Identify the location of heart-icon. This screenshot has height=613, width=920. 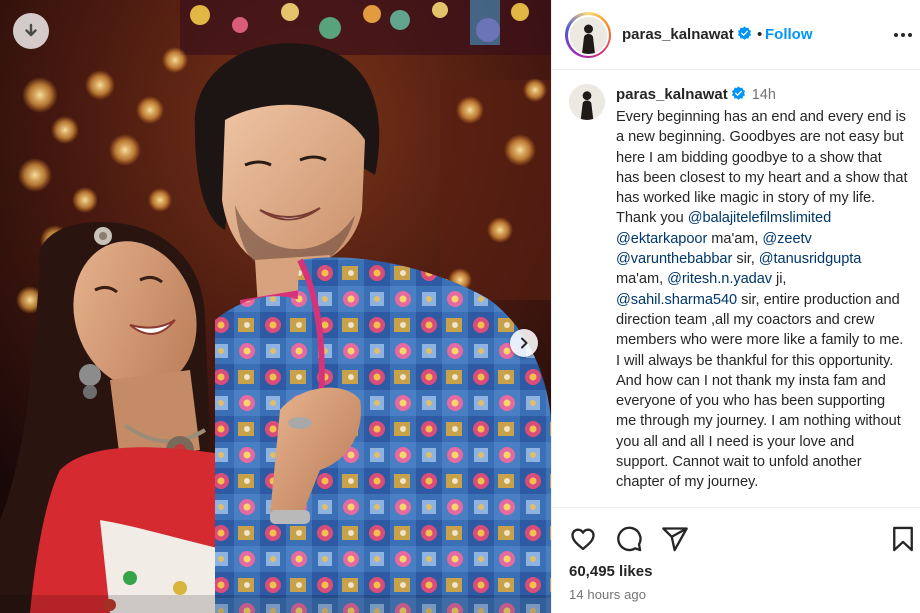
(583, 539).